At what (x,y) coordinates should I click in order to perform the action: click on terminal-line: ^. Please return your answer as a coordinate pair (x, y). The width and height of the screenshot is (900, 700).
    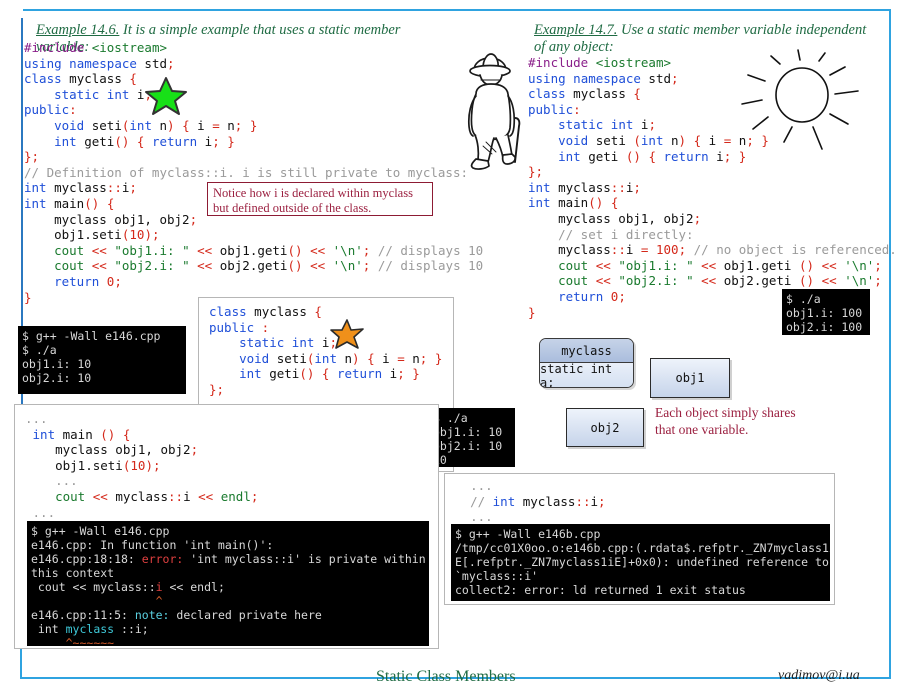
    Looking at the image, I should click on (159, 601).